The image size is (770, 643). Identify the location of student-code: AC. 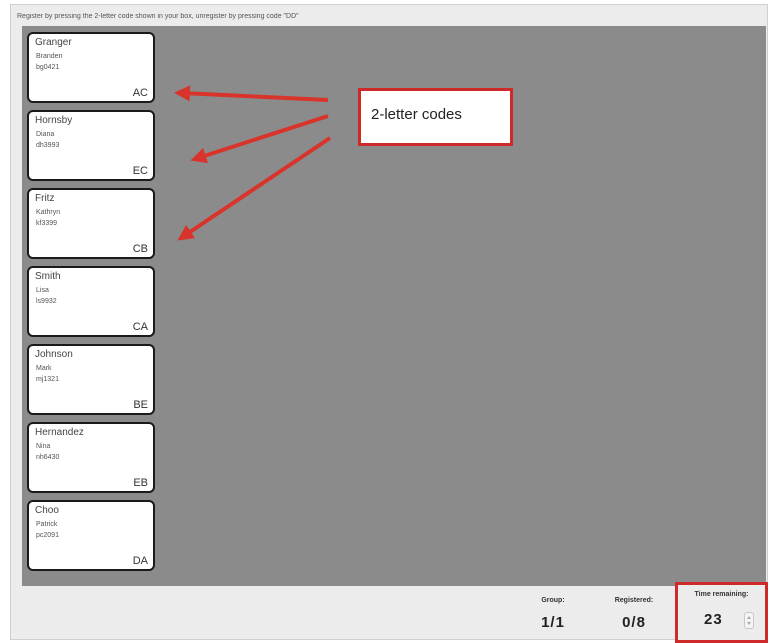
(140, 93).